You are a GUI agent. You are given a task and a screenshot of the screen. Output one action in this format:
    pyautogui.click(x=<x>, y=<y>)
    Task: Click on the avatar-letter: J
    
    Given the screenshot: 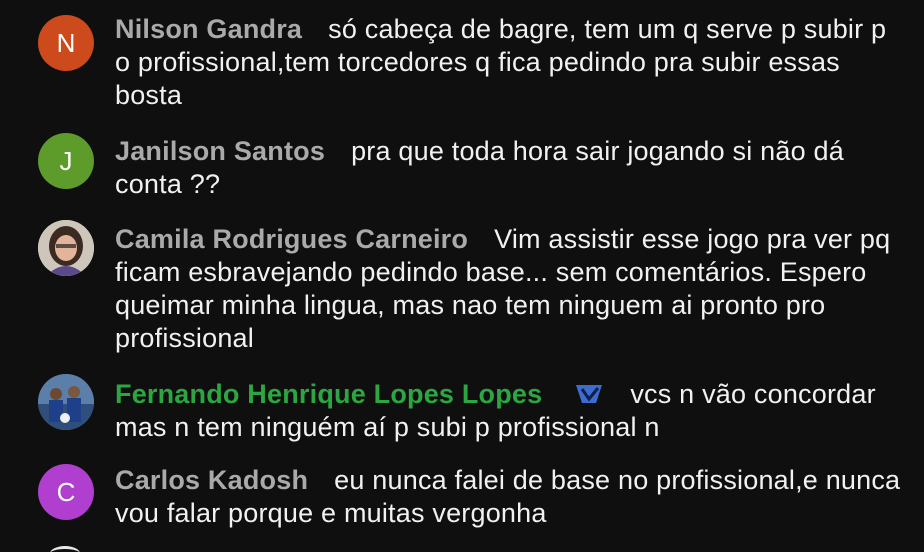 What is the action you would take?
    pyautogui.click(x=66, y=160)
    